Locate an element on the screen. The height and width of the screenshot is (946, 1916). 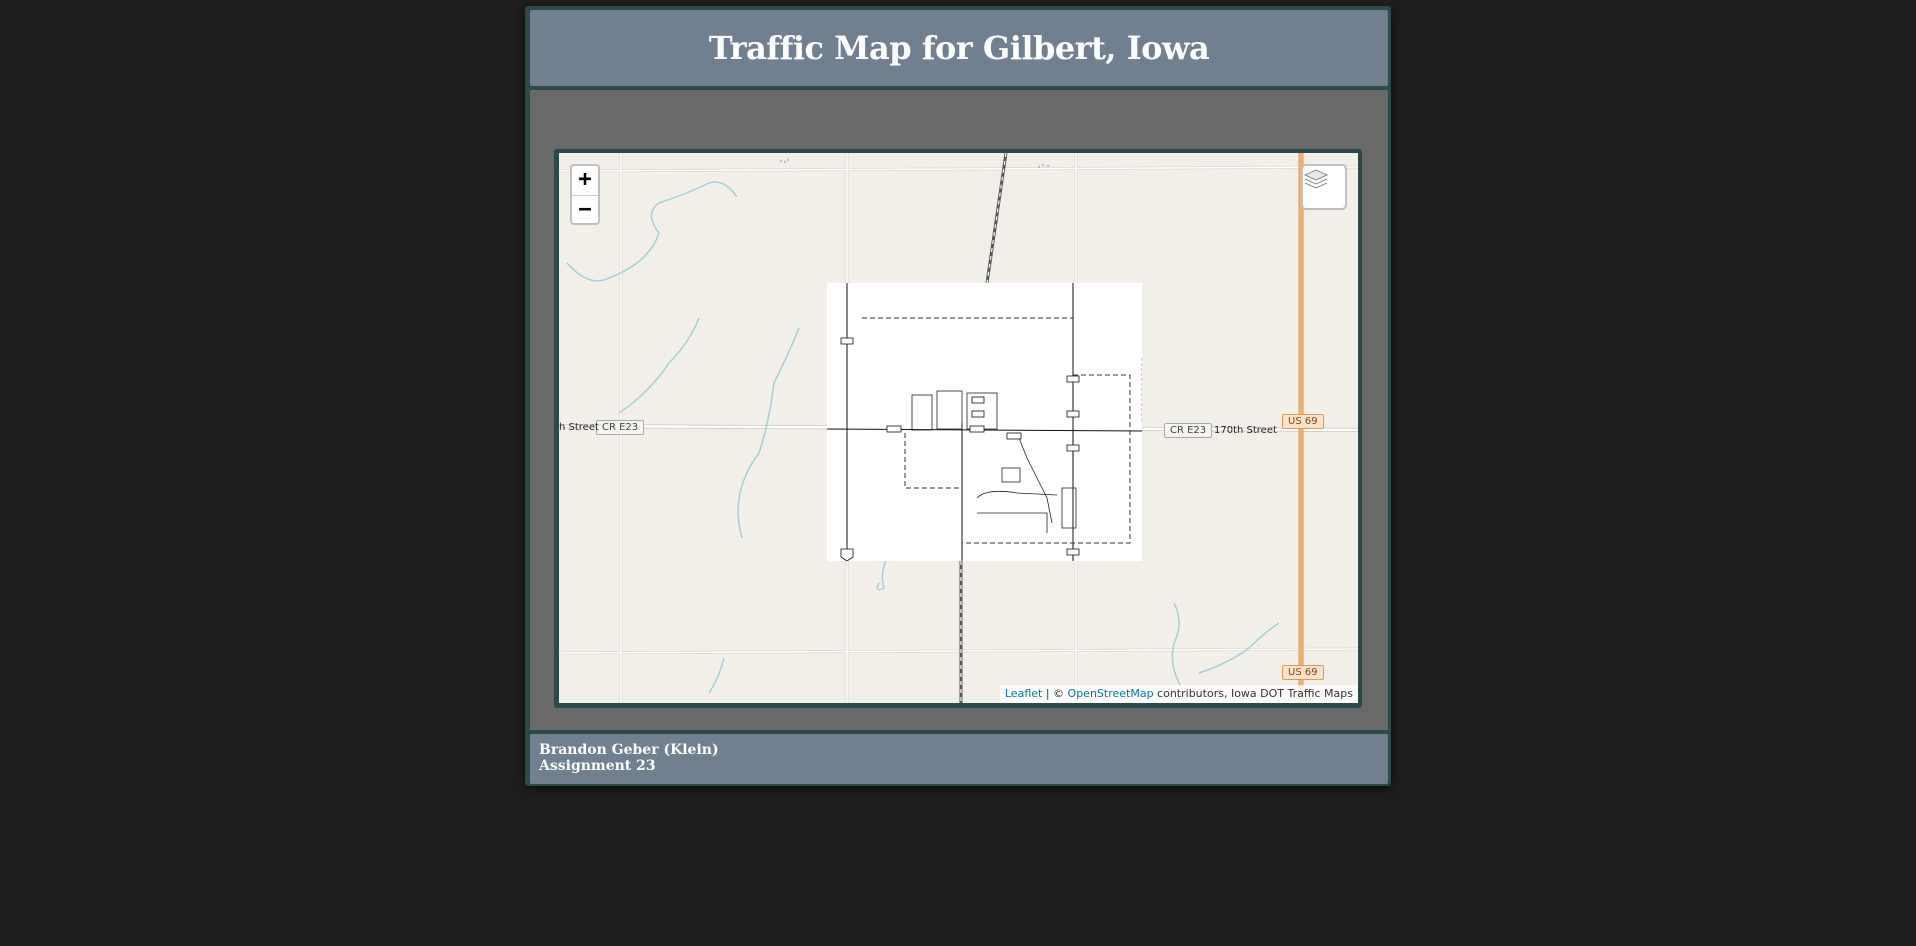
attribution-text: contributors, Iowa DOT Traffic Maps is located at coordinates (1253, 693).